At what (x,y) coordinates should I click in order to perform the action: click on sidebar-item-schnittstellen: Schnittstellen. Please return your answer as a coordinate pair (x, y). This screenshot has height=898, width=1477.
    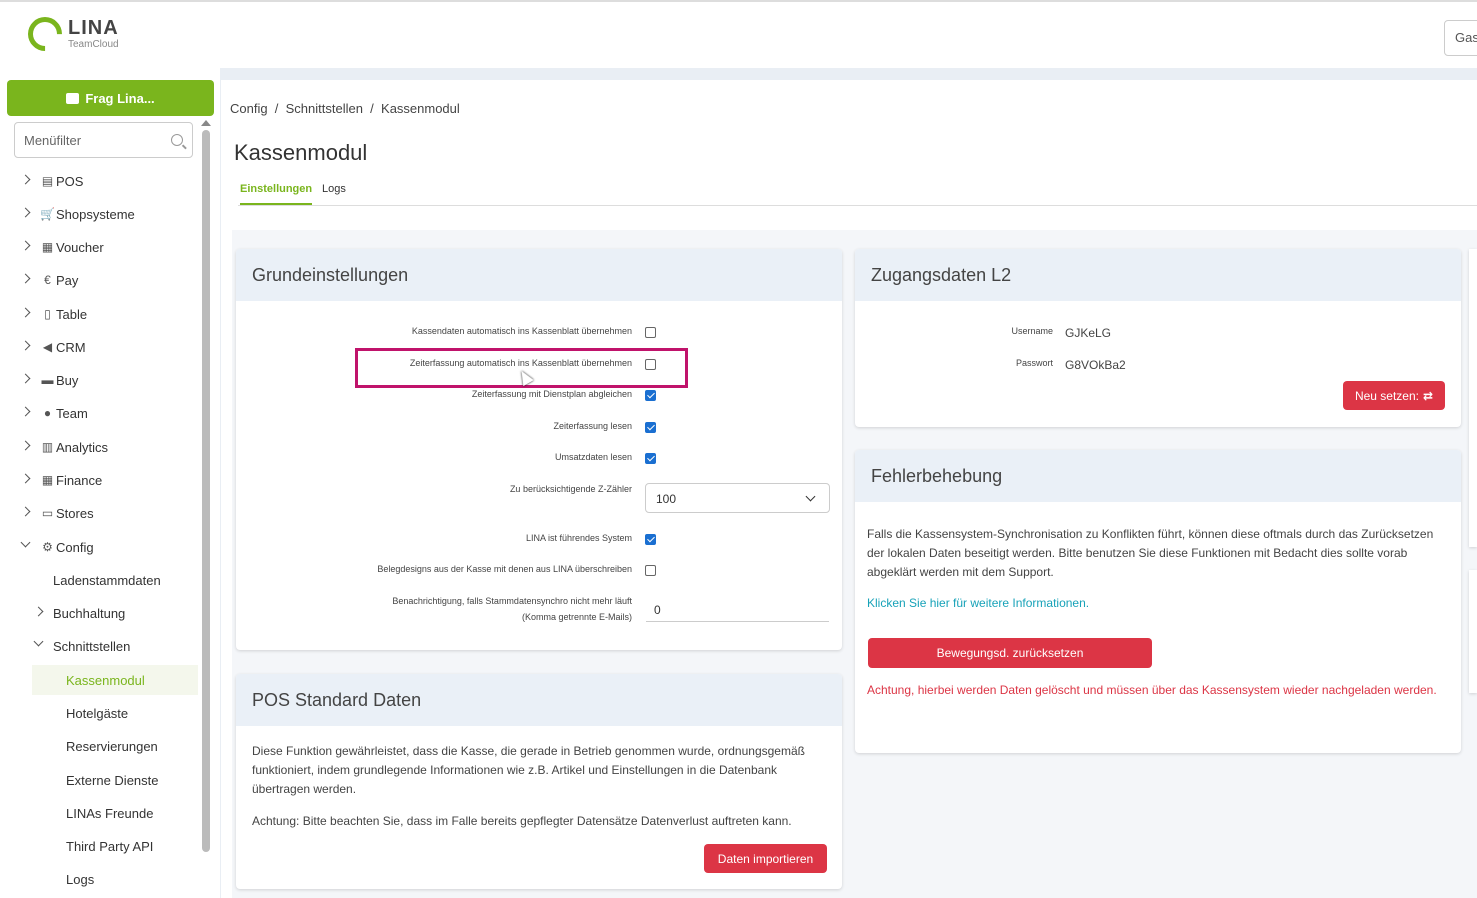
    Looking at the image, I should click on (100, 646).